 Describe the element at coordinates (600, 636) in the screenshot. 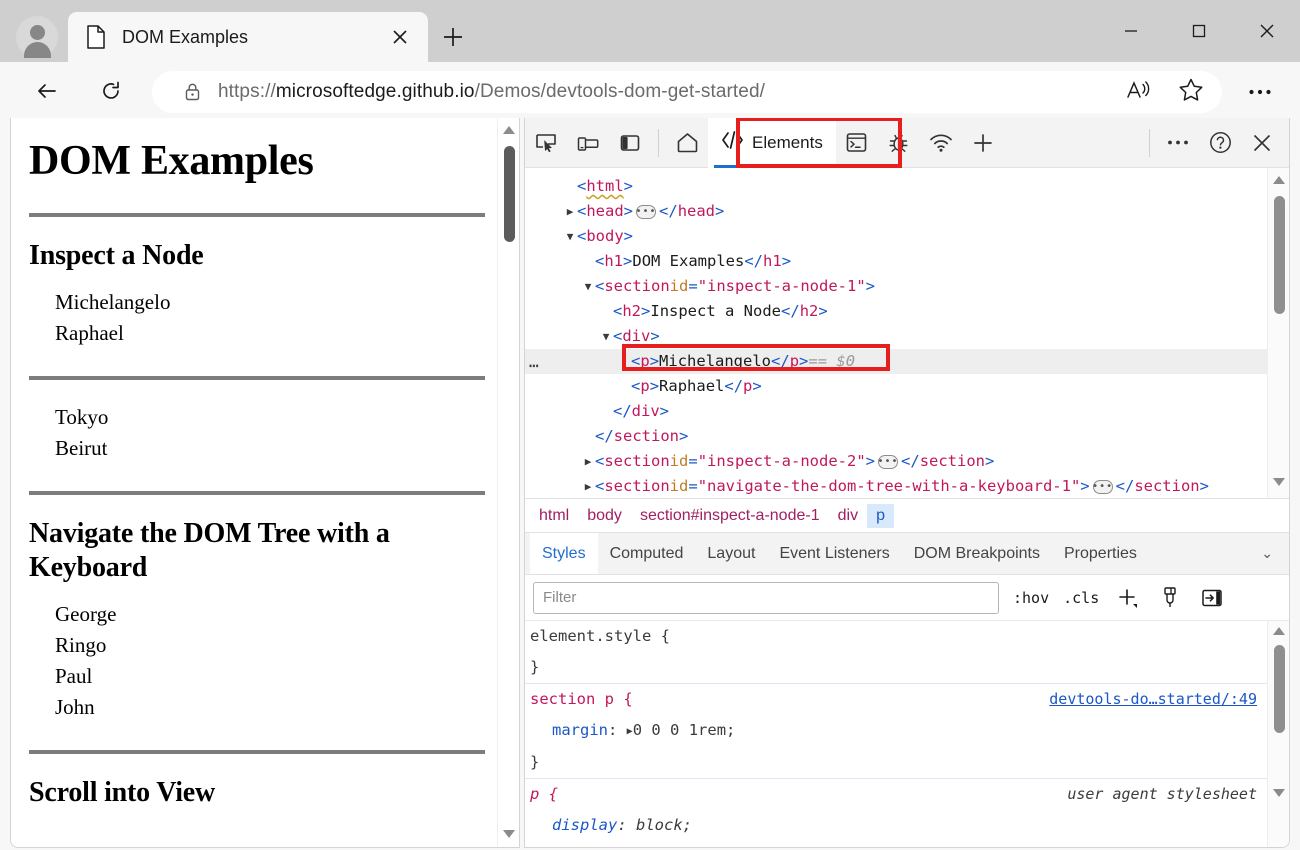

I see `css-selector: element.style {` at that location.